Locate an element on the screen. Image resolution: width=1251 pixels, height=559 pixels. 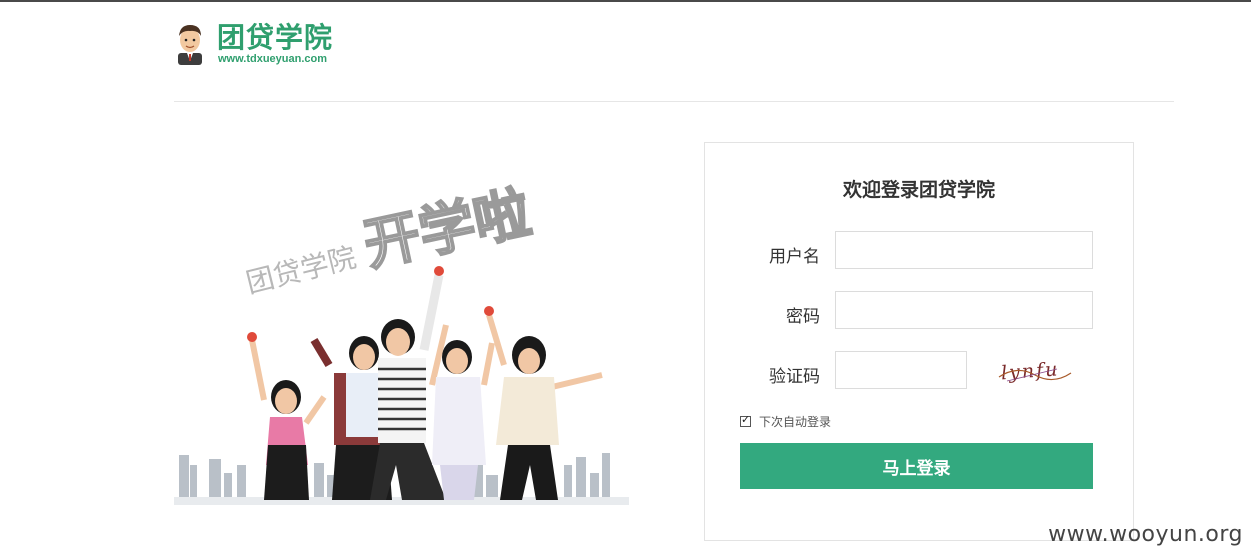
site-logo: 团贷学院 www.tdxueyuan.com is located at coordinates (294, 45).